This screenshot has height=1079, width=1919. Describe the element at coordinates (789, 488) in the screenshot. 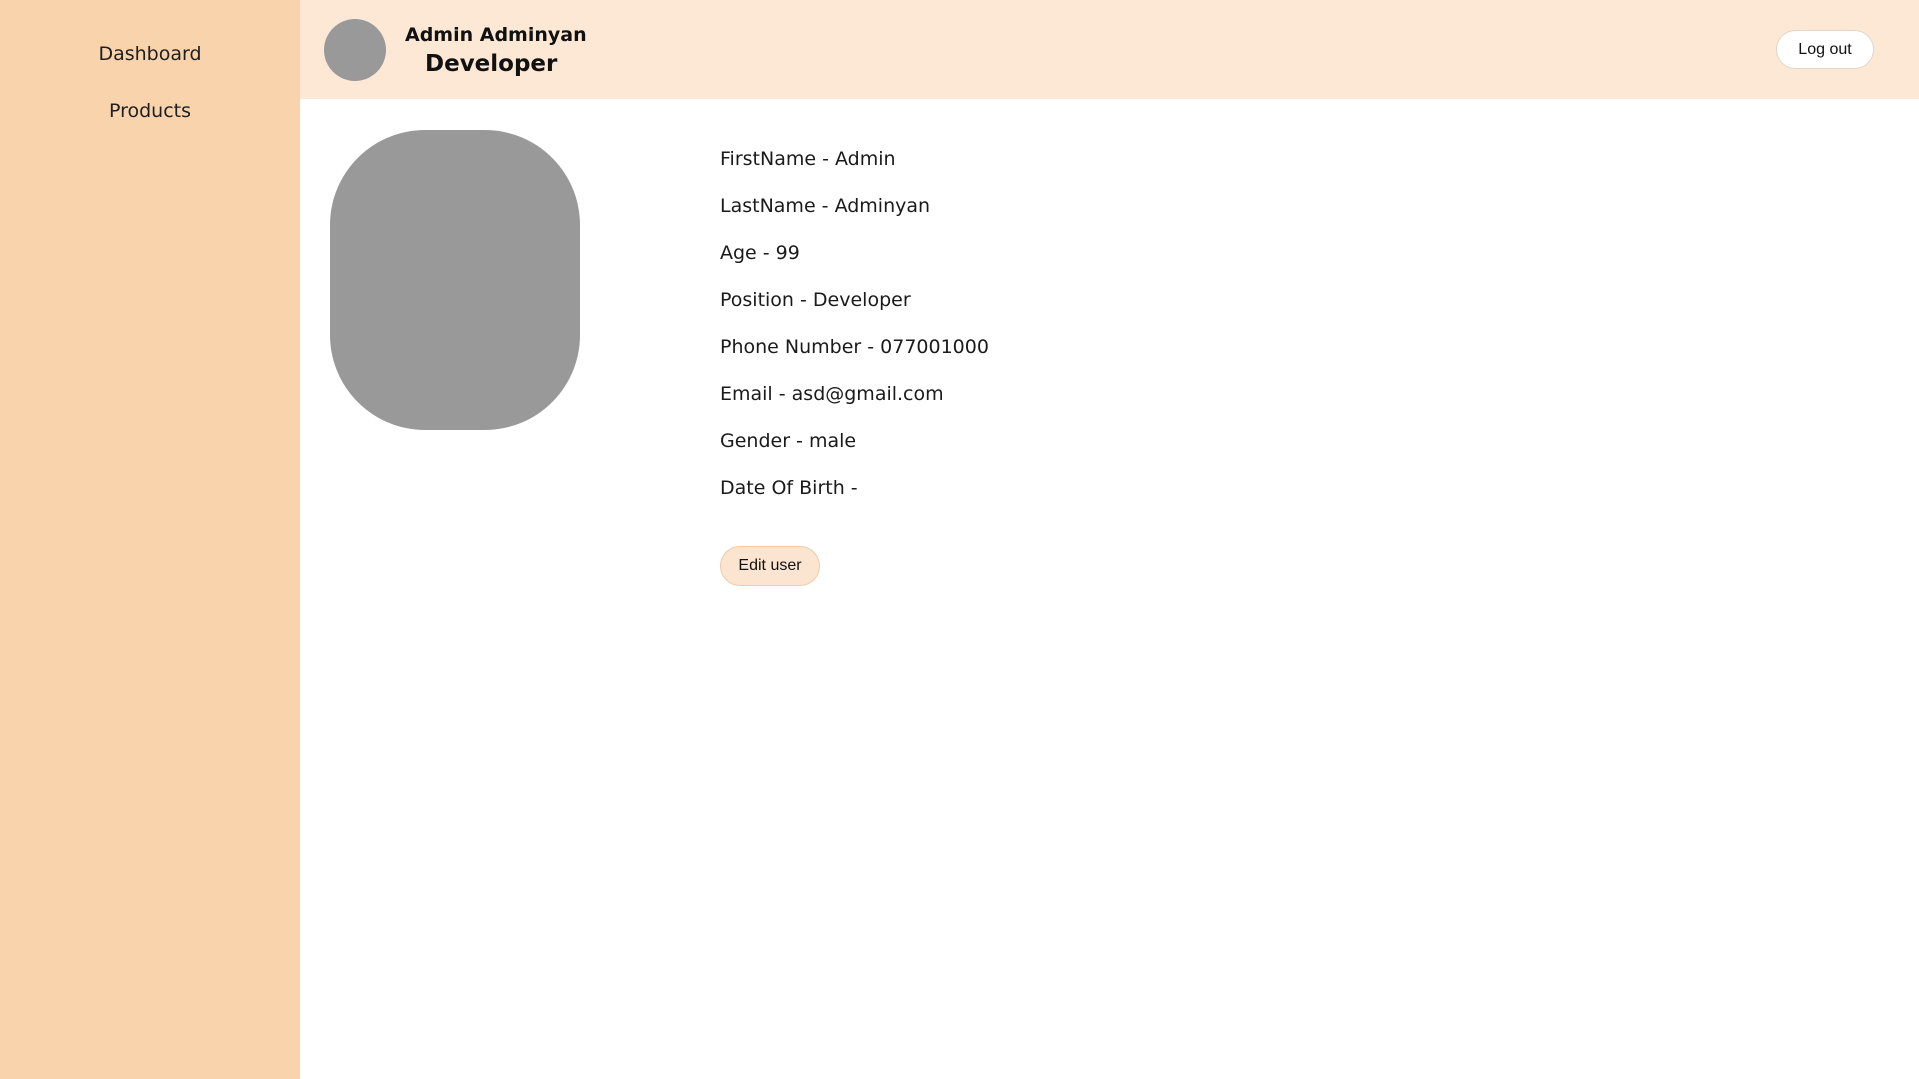

I see `date-of-birth-field: Date Of Birth -` at that location.